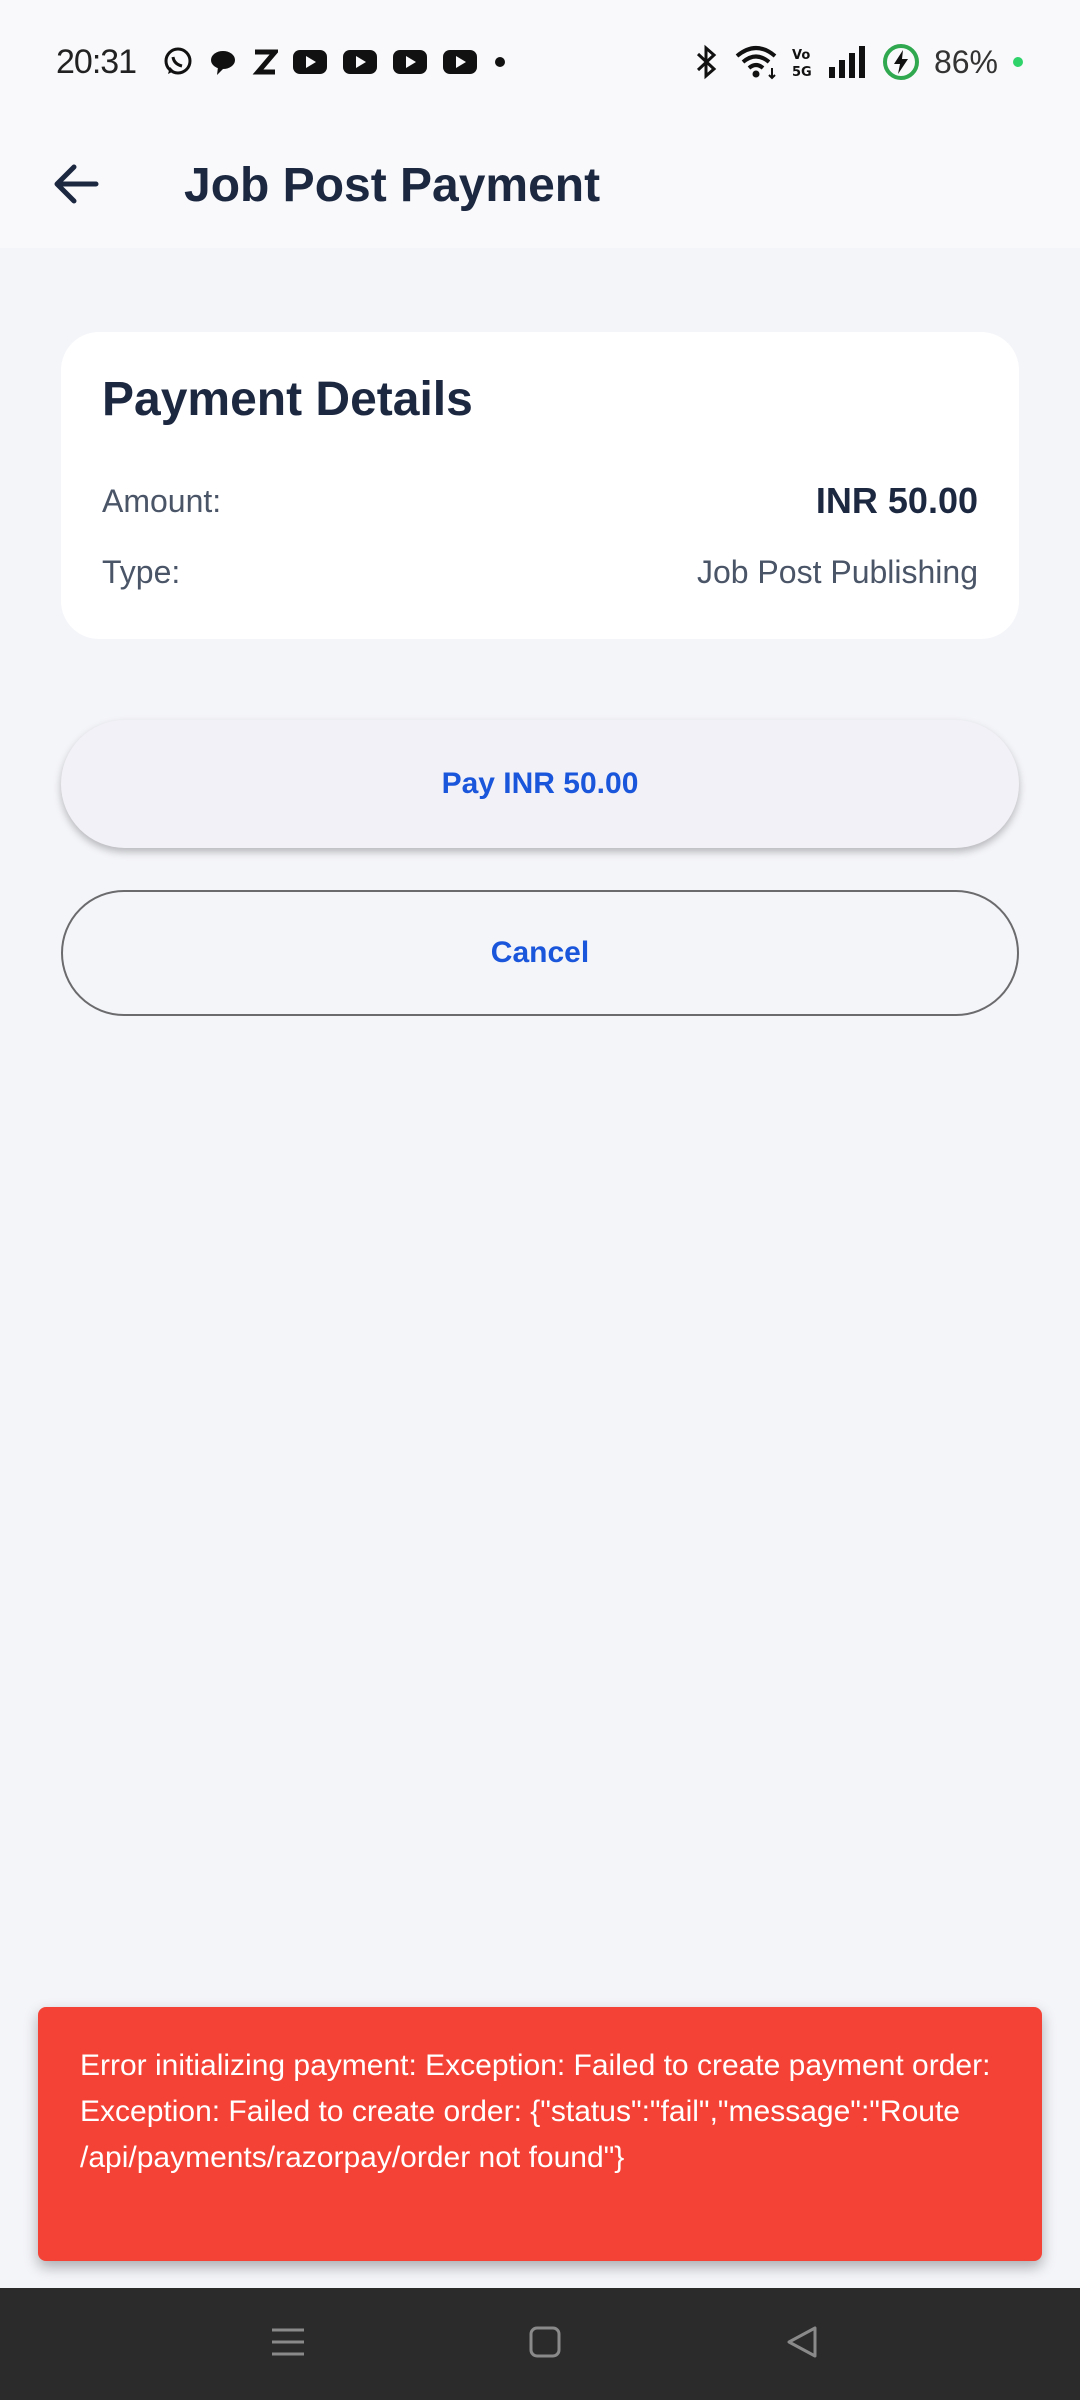 The width and height of the screenshot is (1080, 2400). I want to click on menu-icon, so click(288, 2344).